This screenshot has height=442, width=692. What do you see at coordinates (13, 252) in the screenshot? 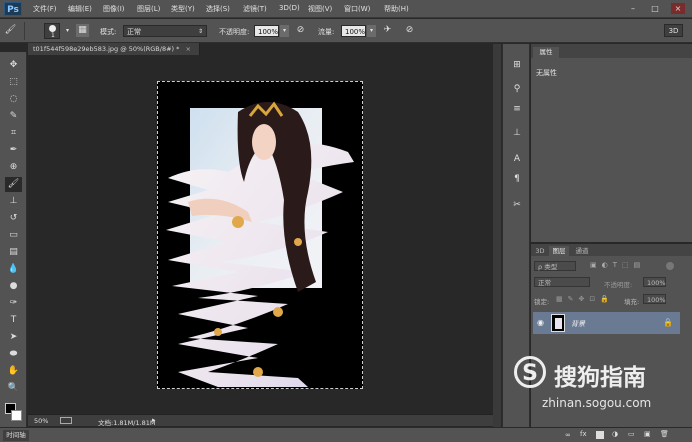
I see `gradient-tool-icon: ▤` at bounding box center [13, 252].